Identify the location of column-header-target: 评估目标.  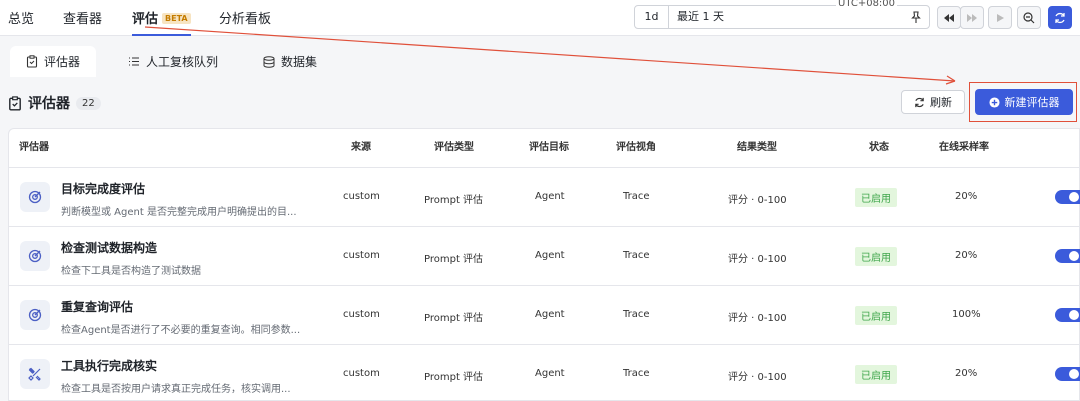
(549, 148).